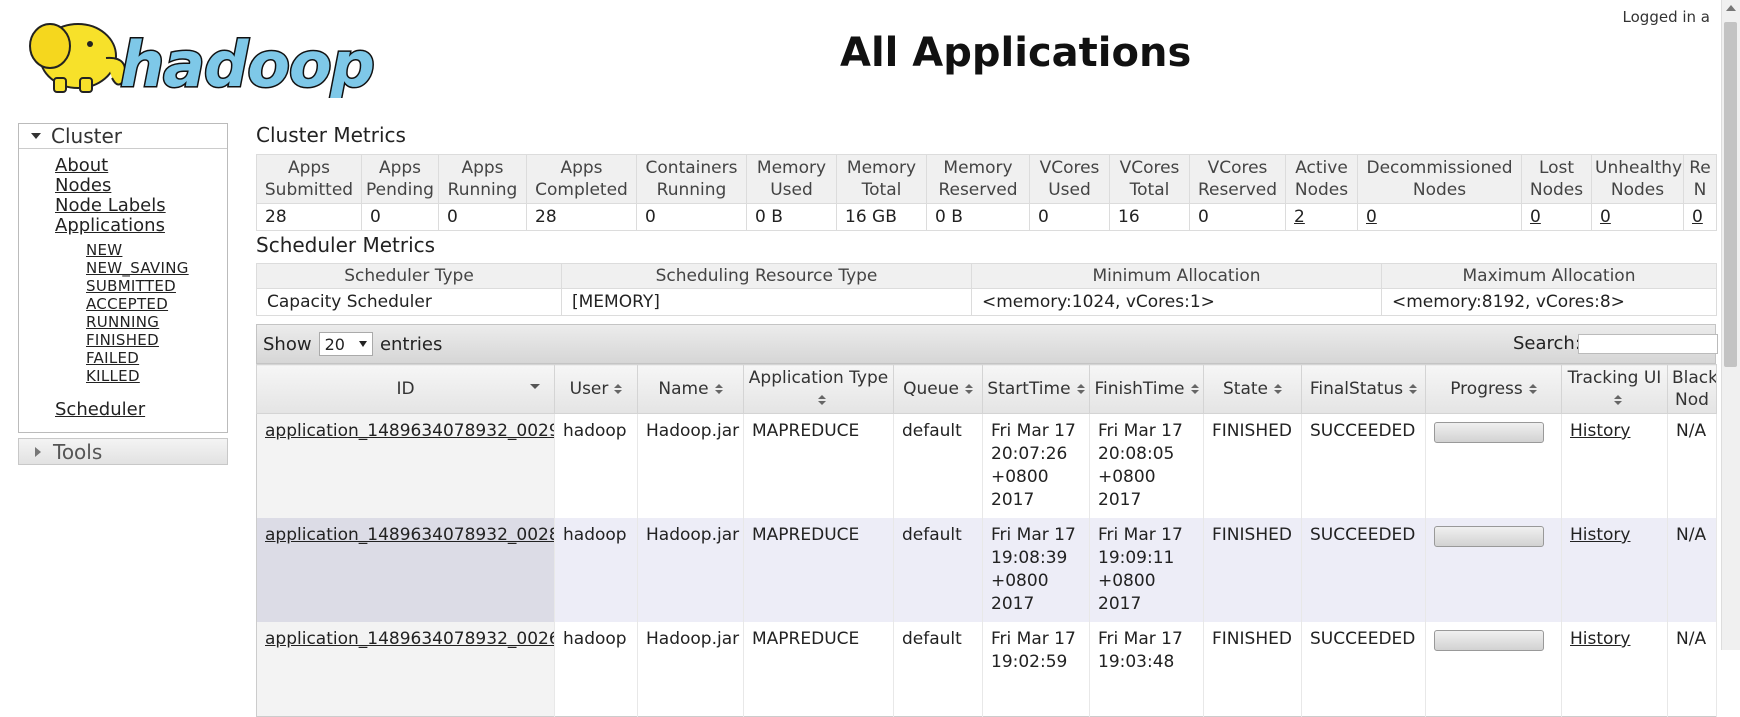  Describe the element at coordinates (112, 358) in the screenshot. I see `nav-link-state-failed: FAILED` at that location.